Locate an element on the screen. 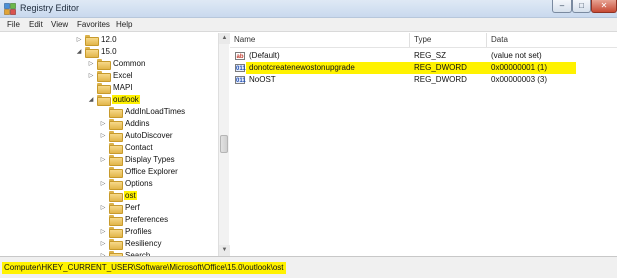  tree-item: AddInLoadTimes is located at coordinates (142, 111).